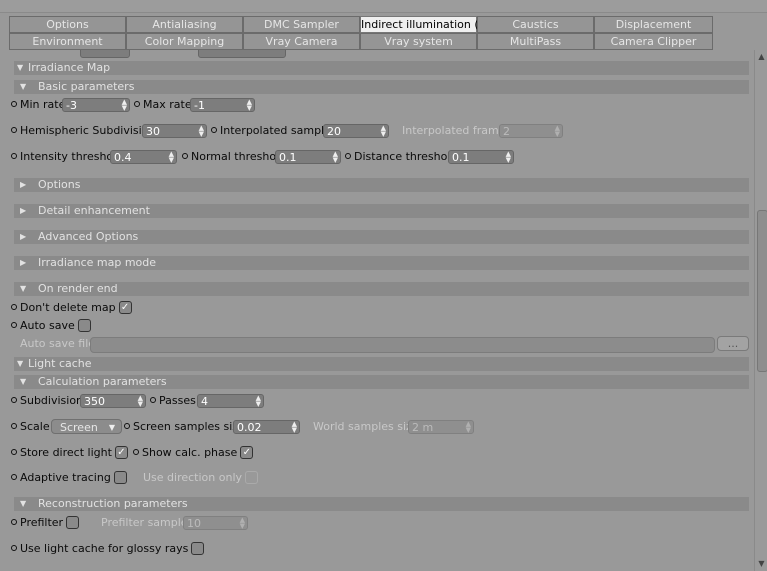 The width and height of the screenshot is (767, 571). What do you see at coordinates (69, 453) in the screenshot?
I see `store-direct-light-label: Store direct light ✓` at bounding box center [69, 453].